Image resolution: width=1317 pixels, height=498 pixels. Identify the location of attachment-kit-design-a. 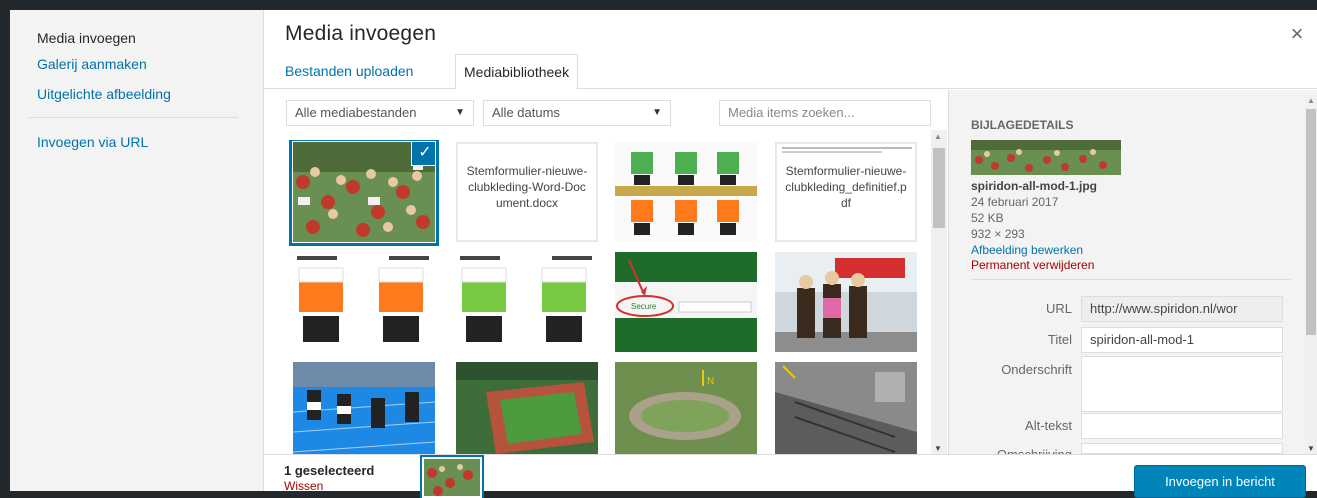
(686, 192).